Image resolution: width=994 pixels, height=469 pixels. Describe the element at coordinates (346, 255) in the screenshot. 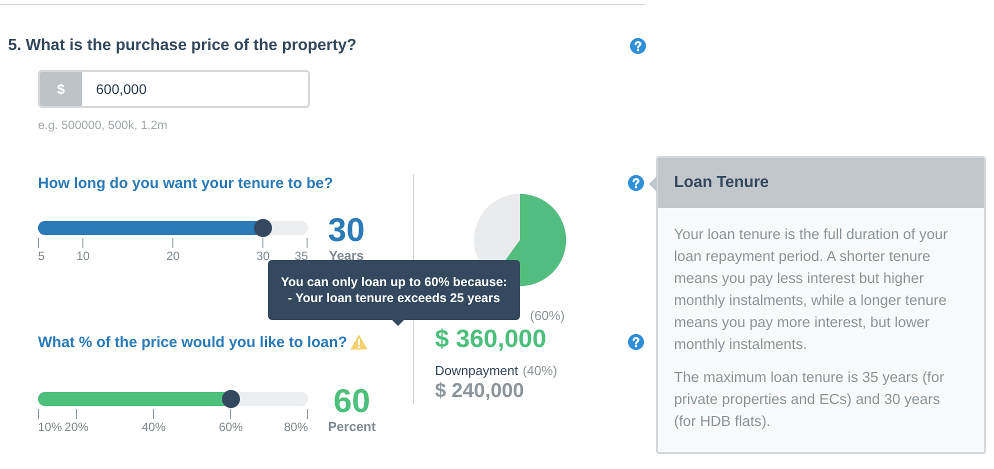

I see `unit-label: Years` at that location.